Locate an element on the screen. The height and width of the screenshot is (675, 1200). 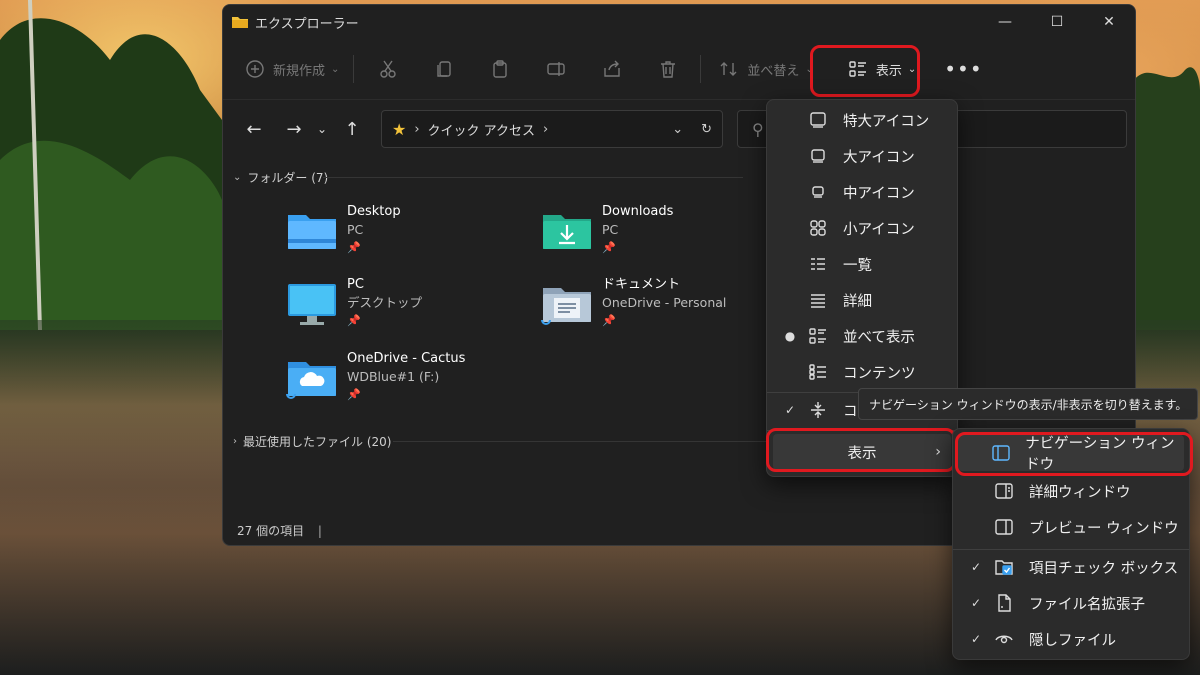
folder-item-pc: PC デスクトップ 📌 is located at coordinates (353, 303).